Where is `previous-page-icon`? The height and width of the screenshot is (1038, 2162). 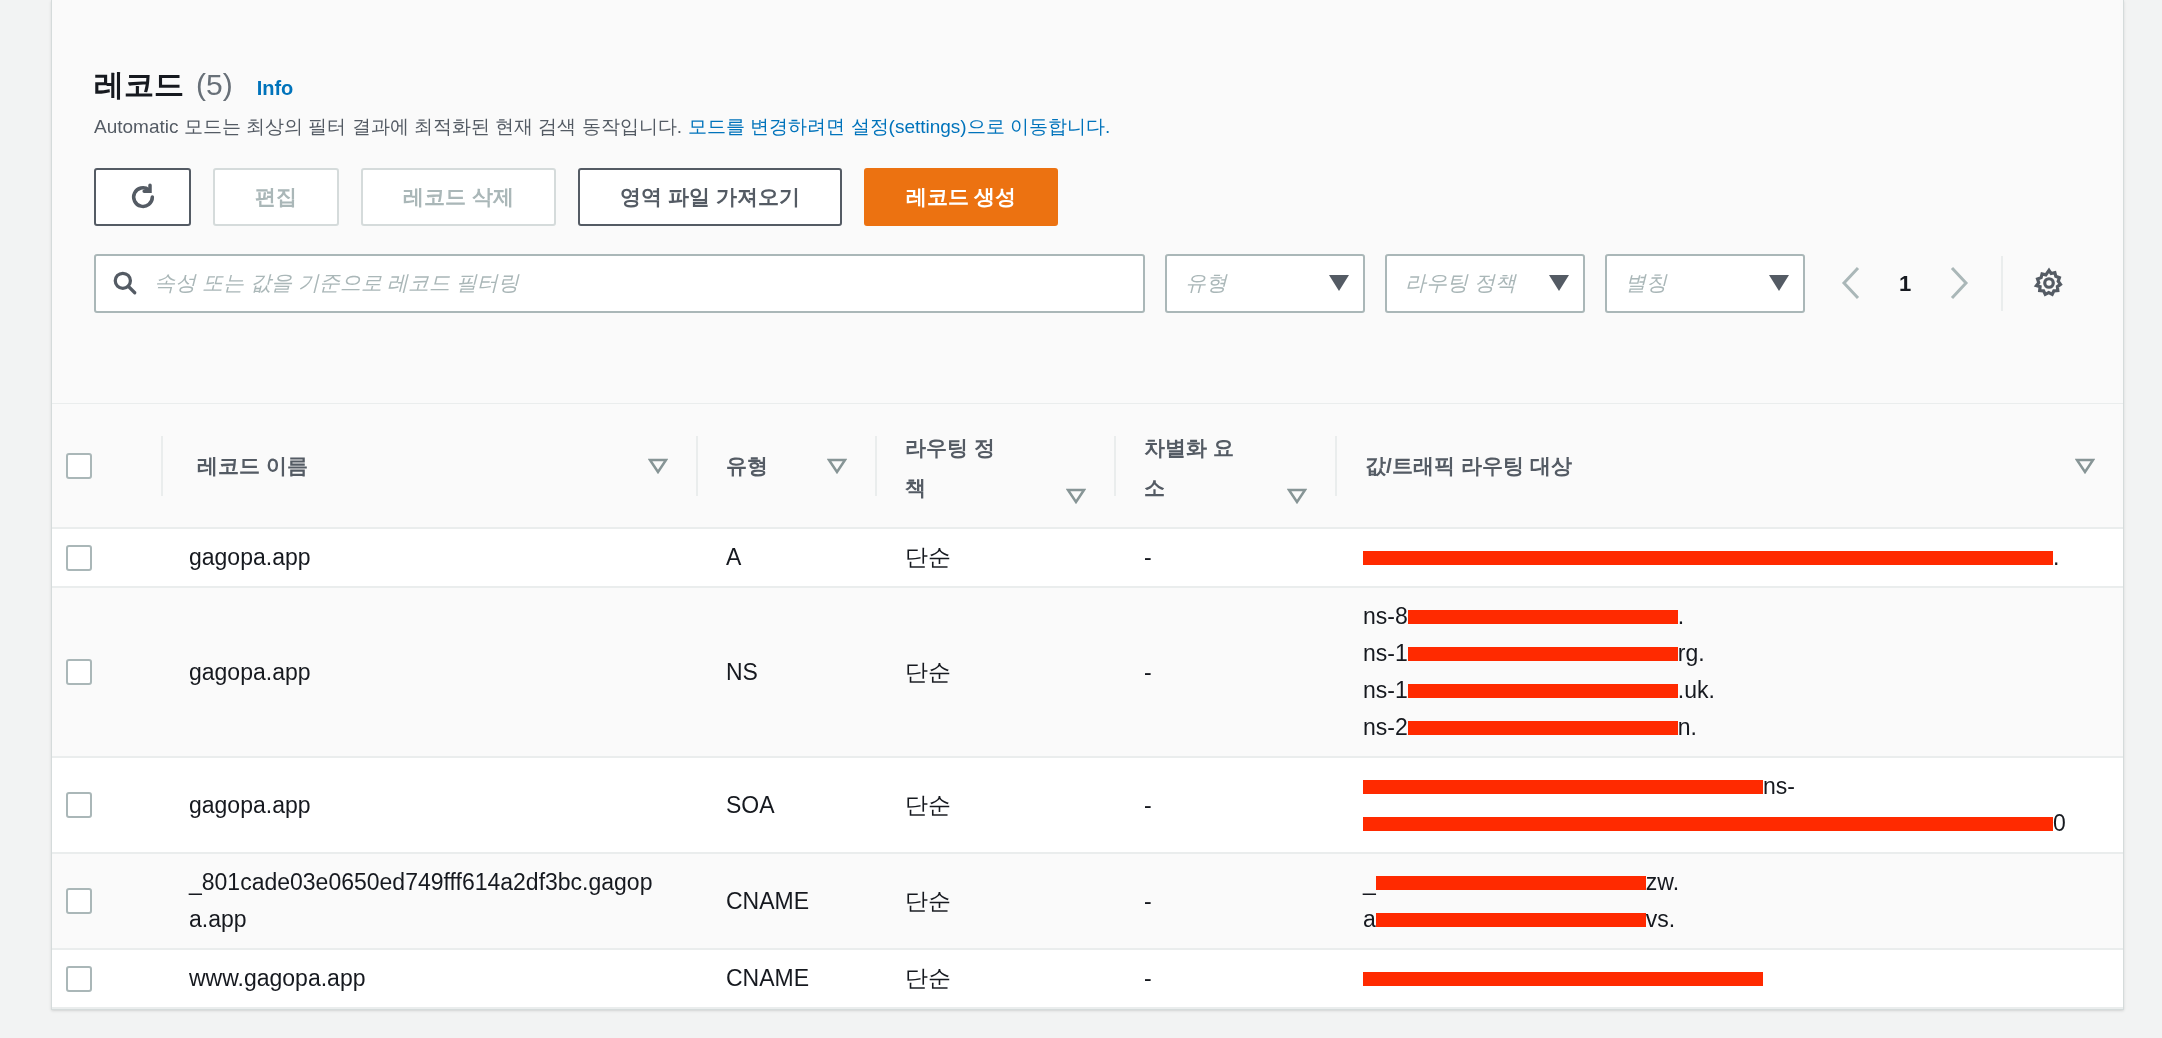
previous-page-icon is located at coordinates (1851, 283).